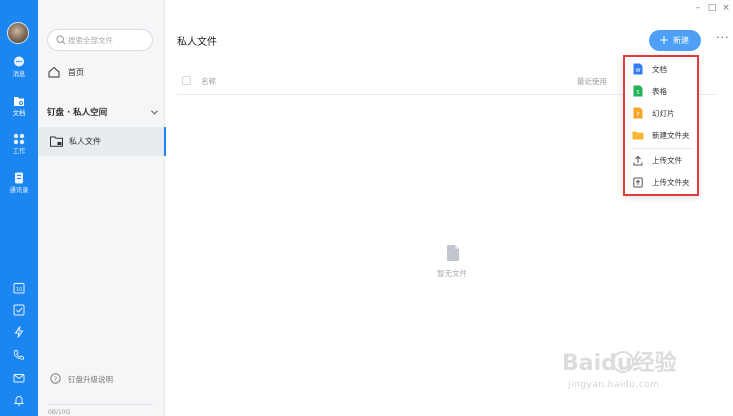 This screenshot has height=416, width=733. I want to click on menu-item-new-sheet: S 表格, so click(661, 91).